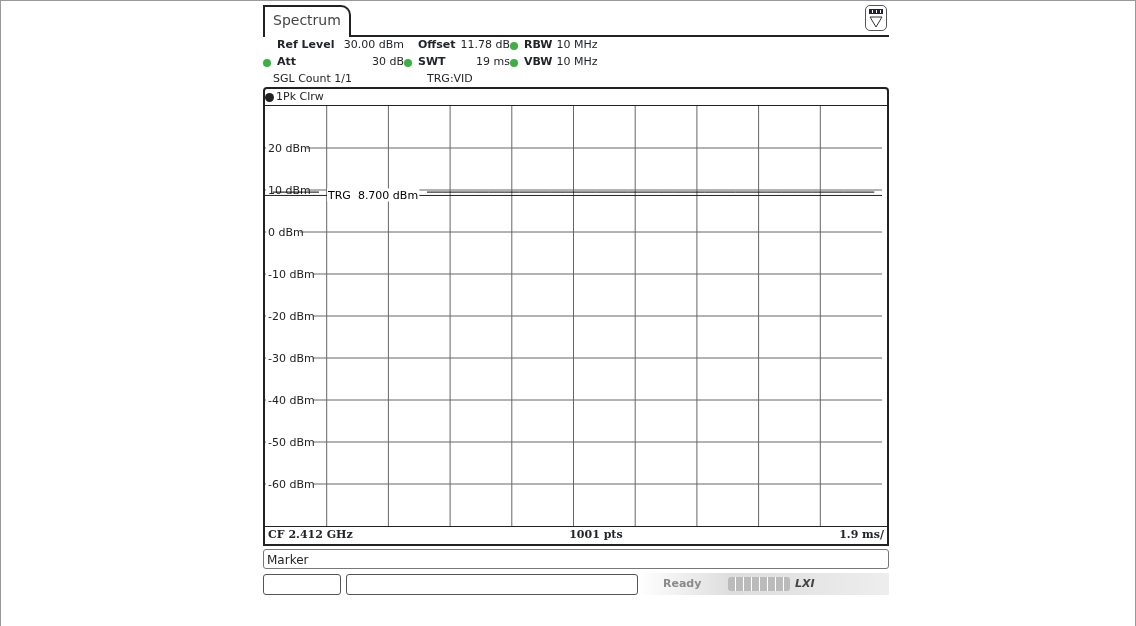  What do you see at coordinates (313, 79) in the screenshot?
I see `status-text: SGL Count 1/1` at bounding box center [313, 79].